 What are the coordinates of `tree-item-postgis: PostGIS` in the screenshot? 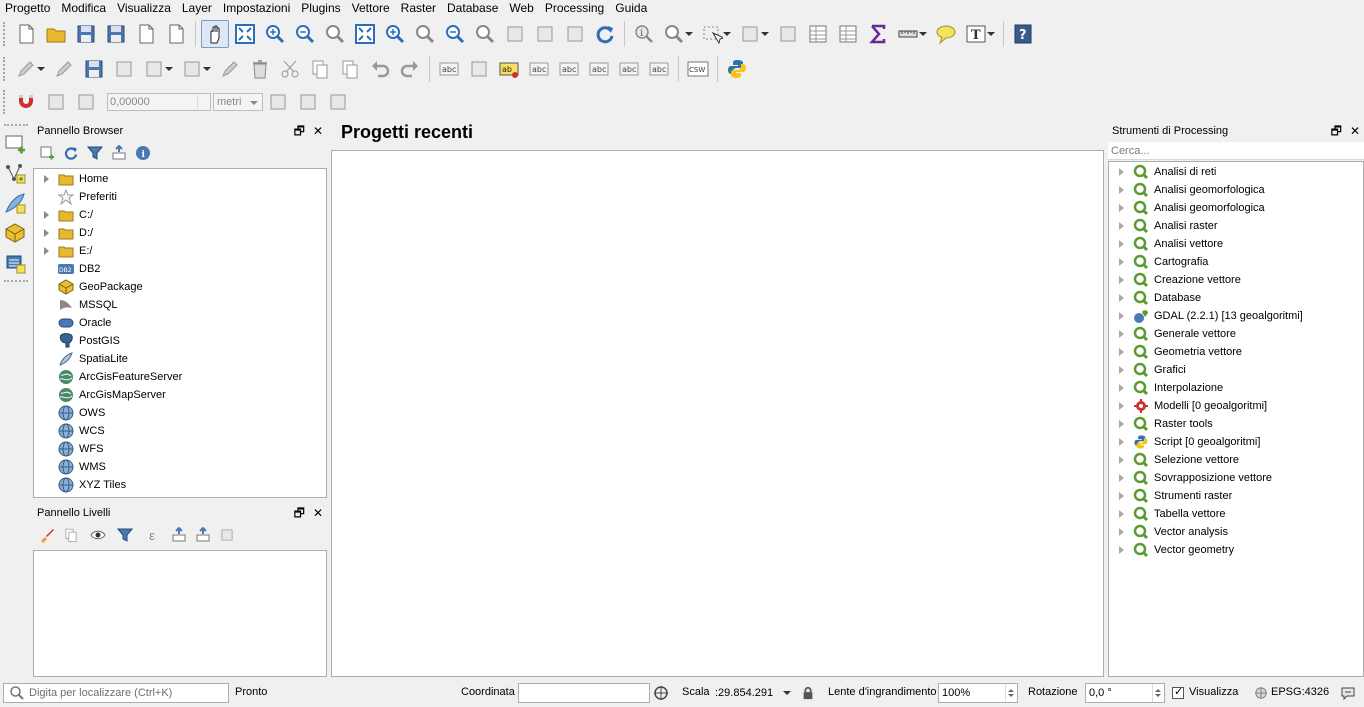 It's located at (180, 341).